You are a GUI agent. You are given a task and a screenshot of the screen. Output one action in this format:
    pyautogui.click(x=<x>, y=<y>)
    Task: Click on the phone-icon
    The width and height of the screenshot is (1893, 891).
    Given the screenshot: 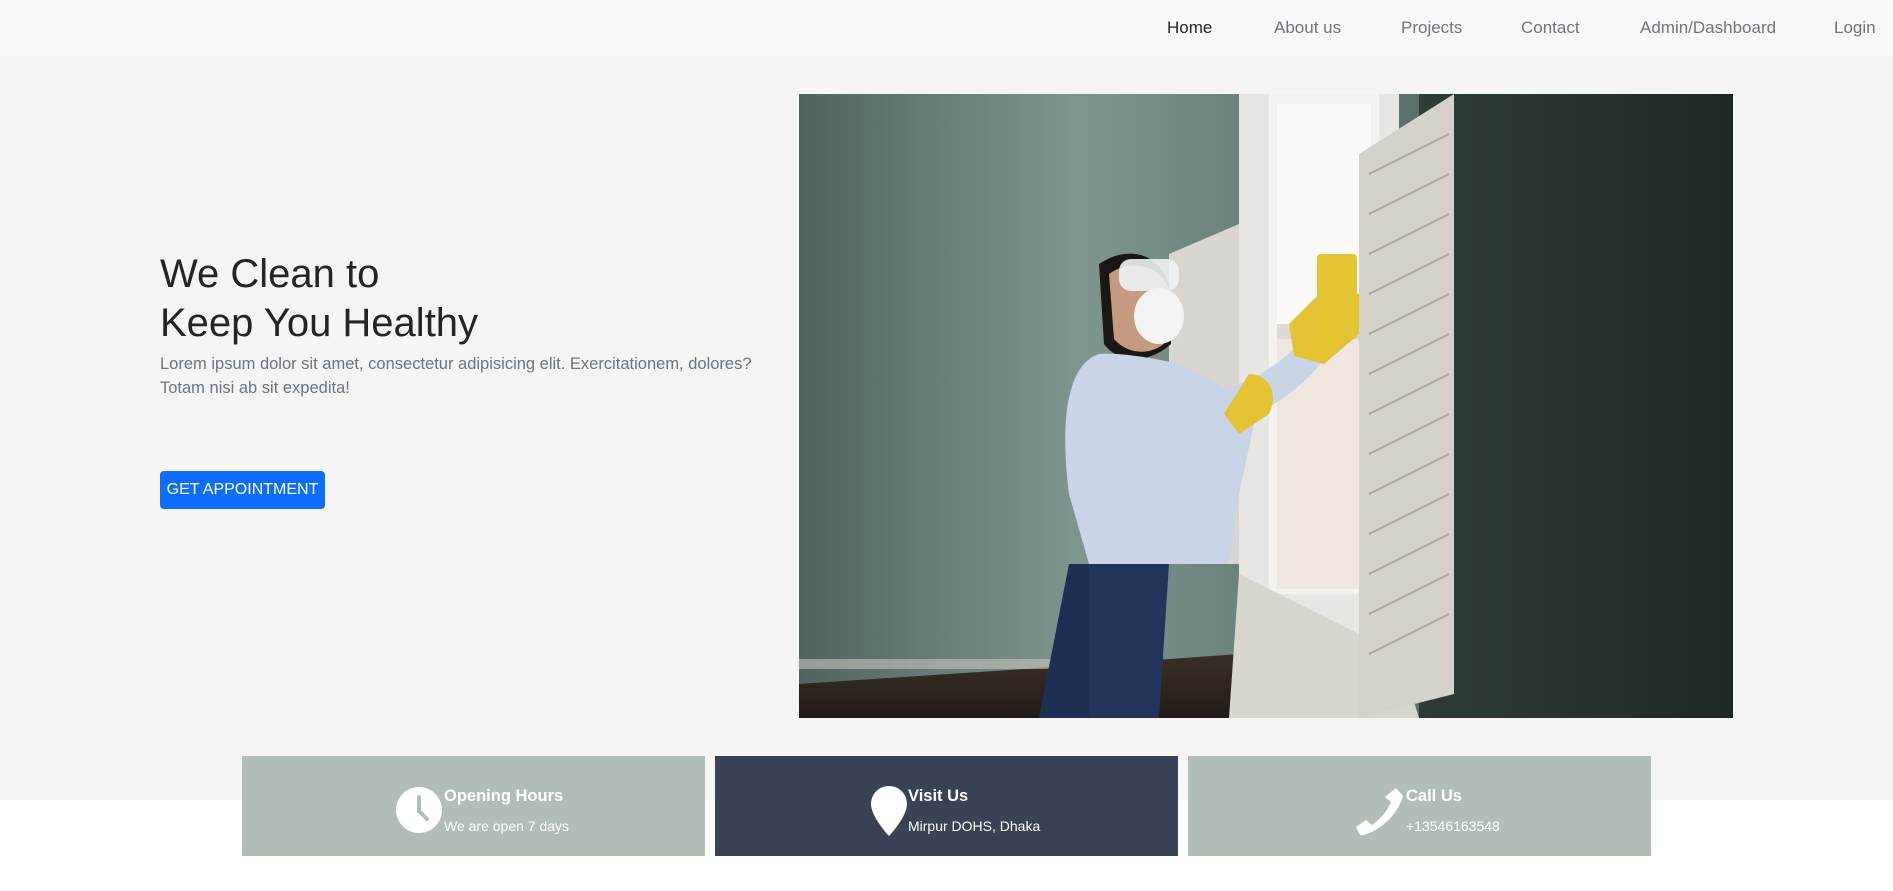 What is the action you would take?
    pyautogui.click(x=1379, y=812)
    